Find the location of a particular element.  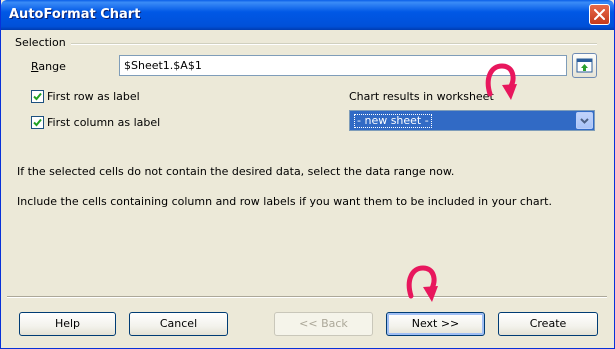

select-value: - new sheet - is located at coordinates (393, 121).